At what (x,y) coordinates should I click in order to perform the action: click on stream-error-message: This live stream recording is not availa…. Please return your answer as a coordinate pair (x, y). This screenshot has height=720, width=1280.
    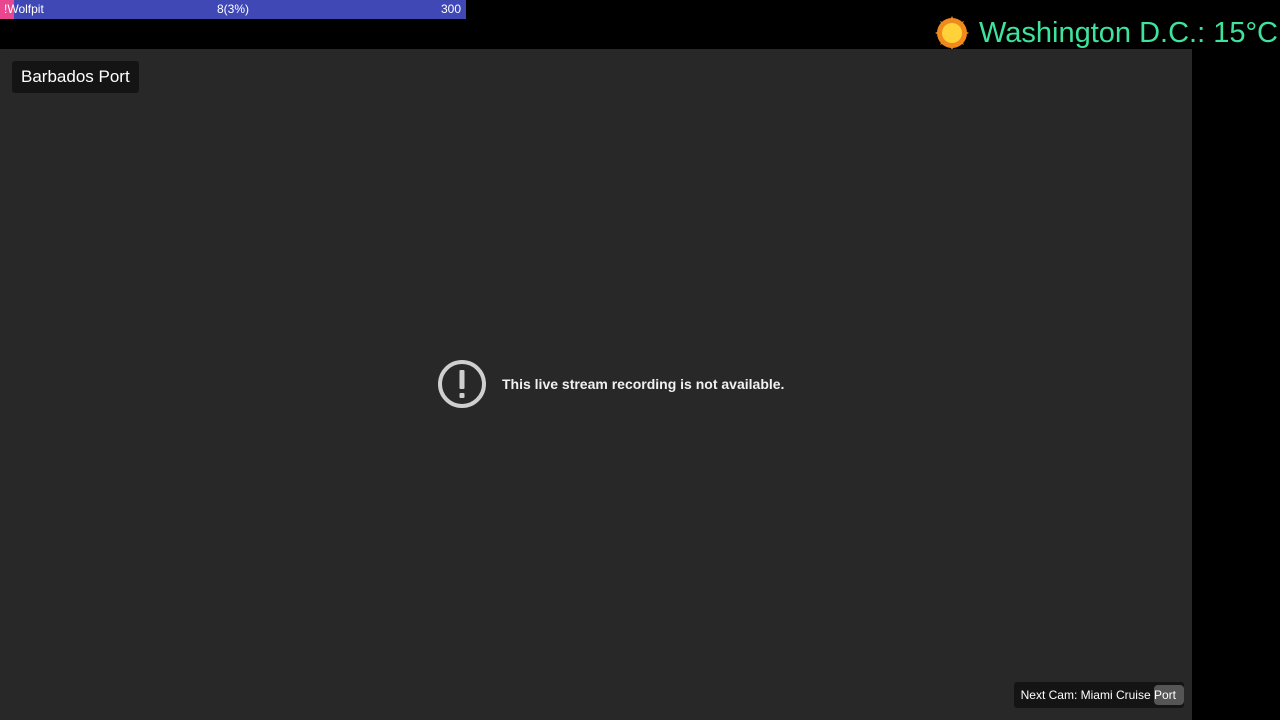
    Looking at the image, I should click on (610, 384).